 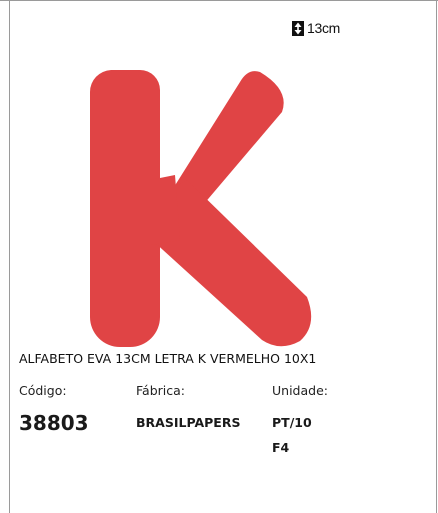 What do you see at coordinates (324, 28) in the screenshot?
I see `size-label: 13cm` at bounding box center [324, 28].